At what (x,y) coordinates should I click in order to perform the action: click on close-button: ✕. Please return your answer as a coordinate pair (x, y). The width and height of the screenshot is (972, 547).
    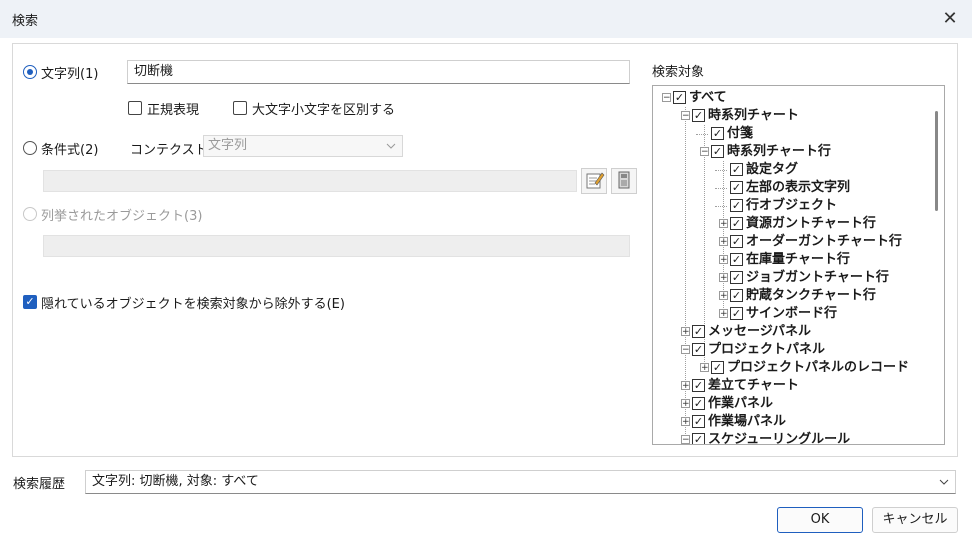
    Looking at the image, I should click on (950, 19).